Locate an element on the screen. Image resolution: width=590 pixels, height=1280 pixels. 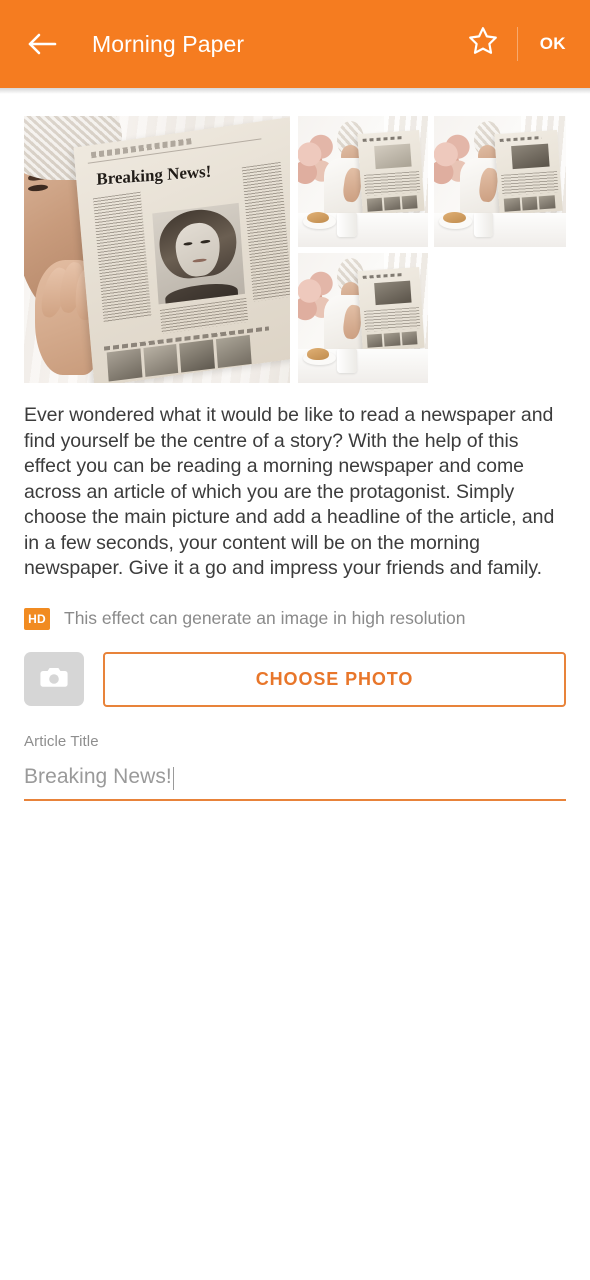
photo-picker-row: CHOOSE PHOTO is located at coordinates (295, 679).